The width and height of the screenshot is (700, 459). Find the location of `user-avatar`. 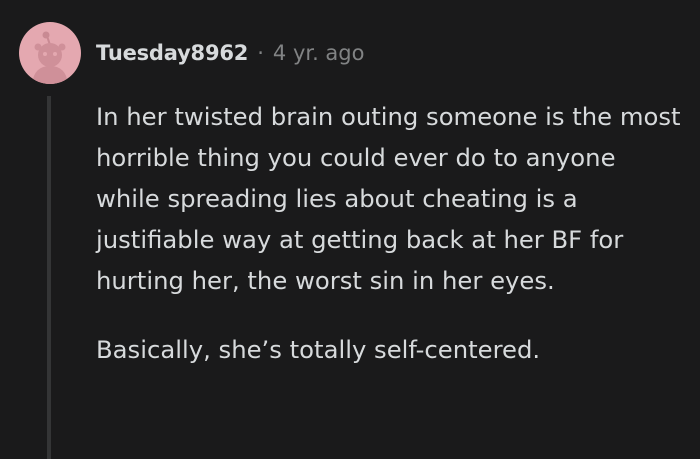

user-avatar is located at coordinates (50, 53).